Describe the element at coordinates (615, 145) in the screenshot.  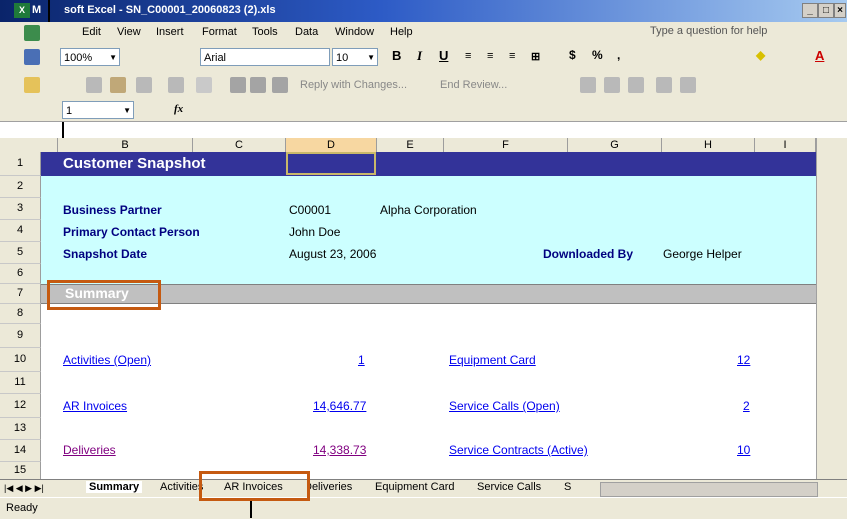
I see `column-header-g: G` at that location.